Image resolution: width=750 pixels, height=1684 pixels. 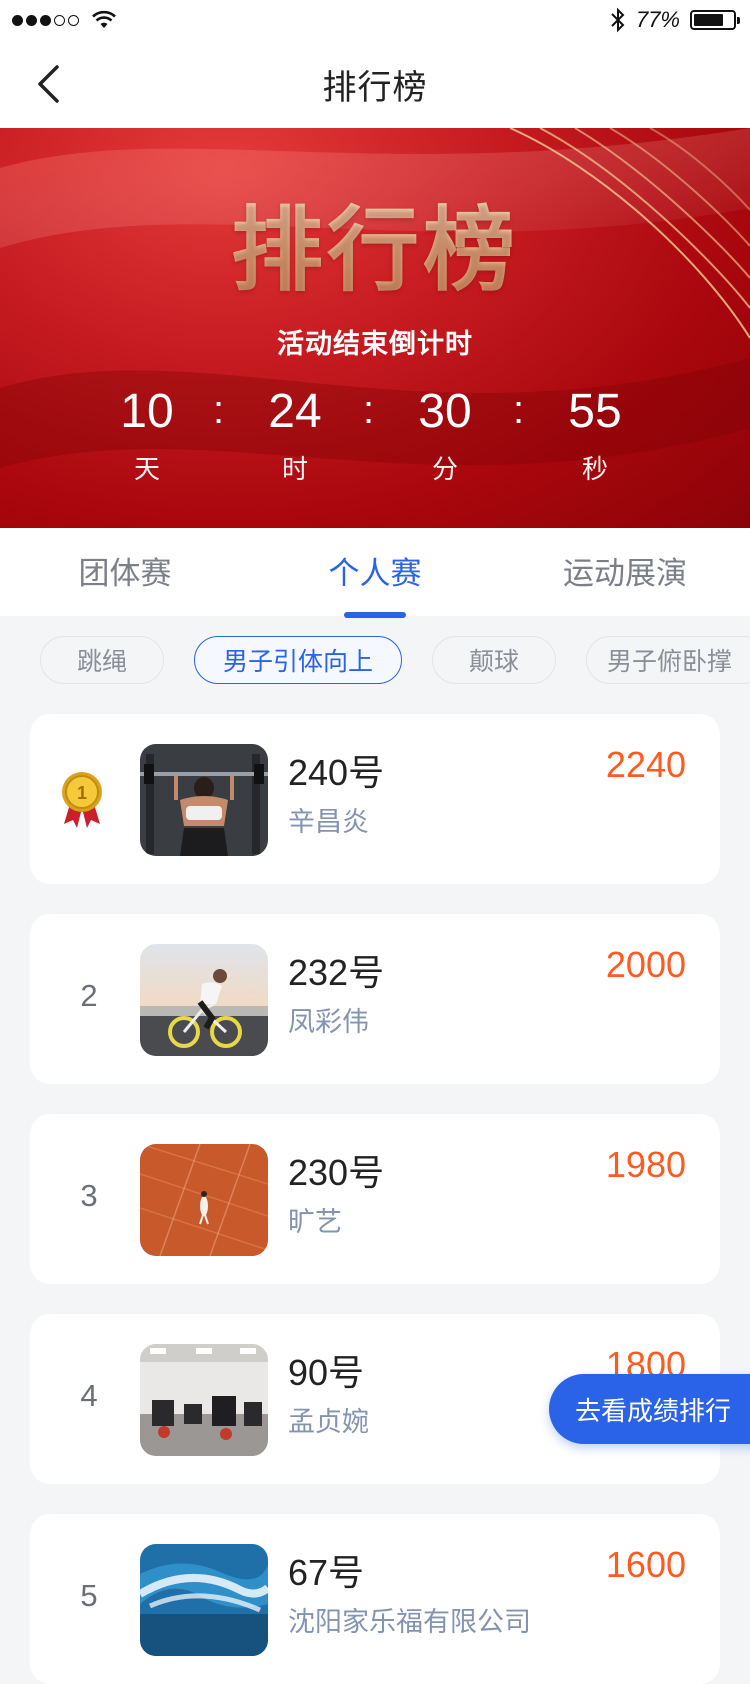 I want to click on timer-hours: 24 时, so click(x=295, y=435).